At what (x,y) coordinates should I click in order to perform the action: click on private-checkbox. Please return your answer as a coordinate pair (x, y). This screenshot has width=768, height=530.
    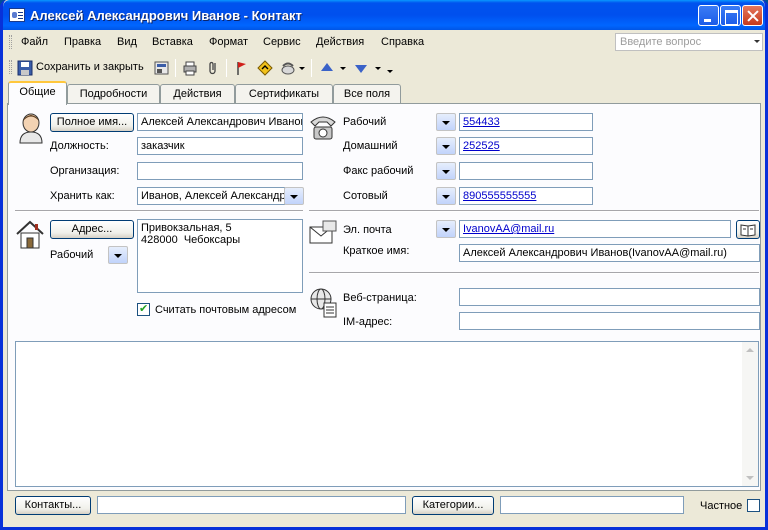
    Looking at the image, I should click on (753, 505).